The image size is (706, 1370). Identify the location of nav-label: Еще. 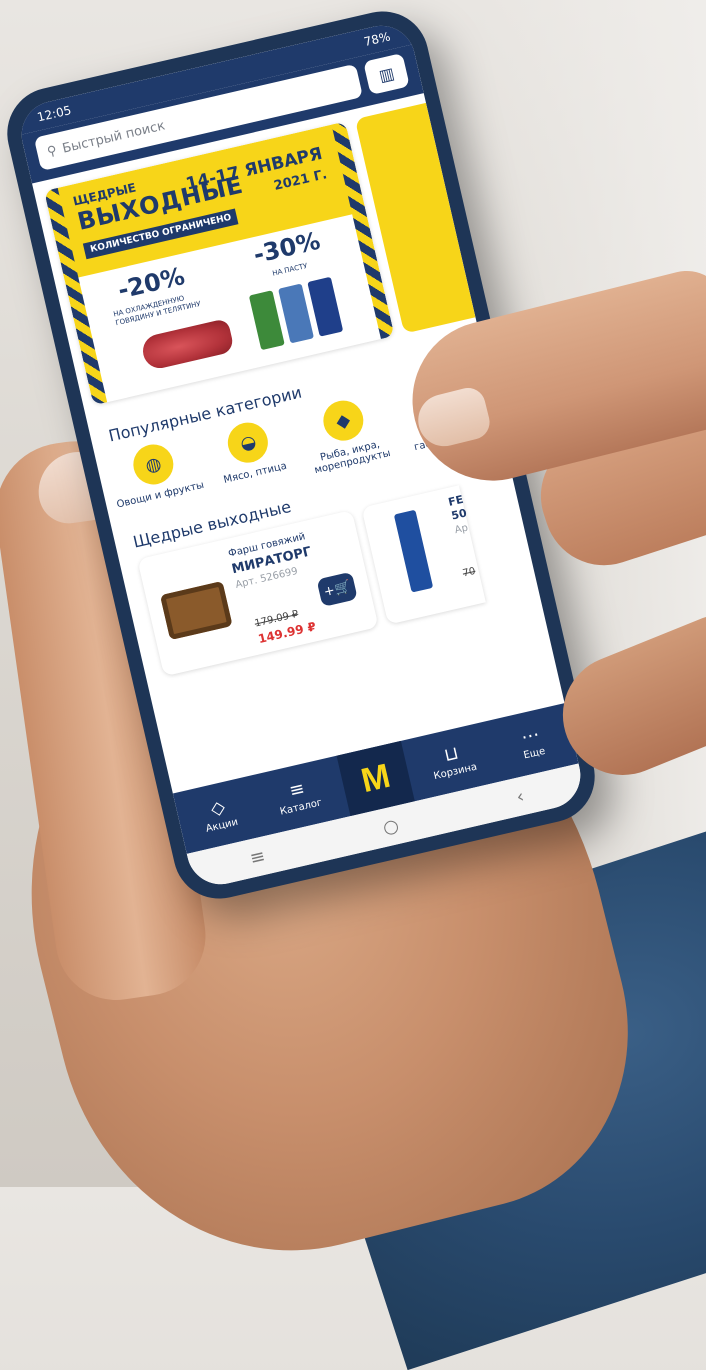
(534, 753).